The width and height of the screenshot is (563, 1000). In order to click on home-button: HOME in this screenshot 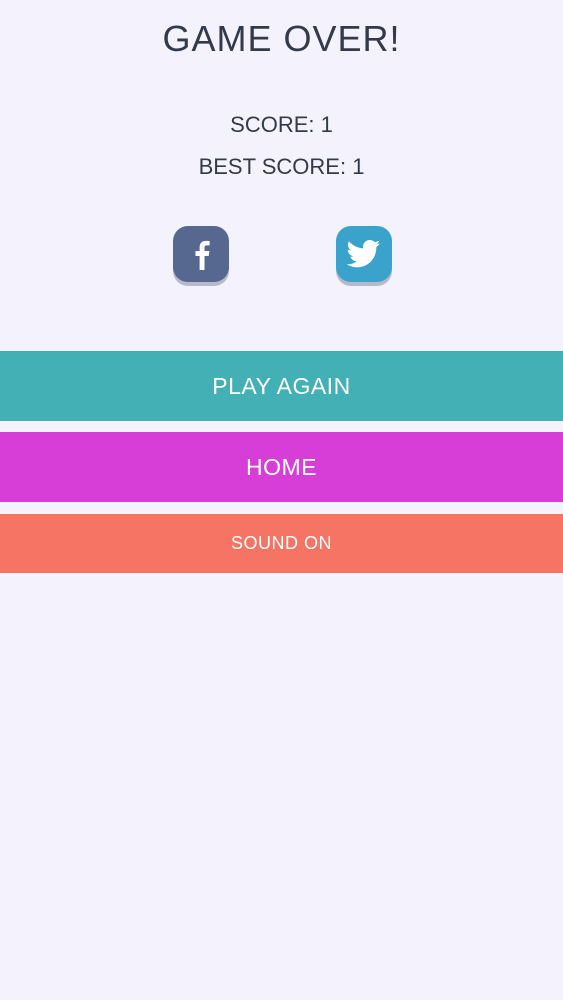, I will do `click(281, 467)`.